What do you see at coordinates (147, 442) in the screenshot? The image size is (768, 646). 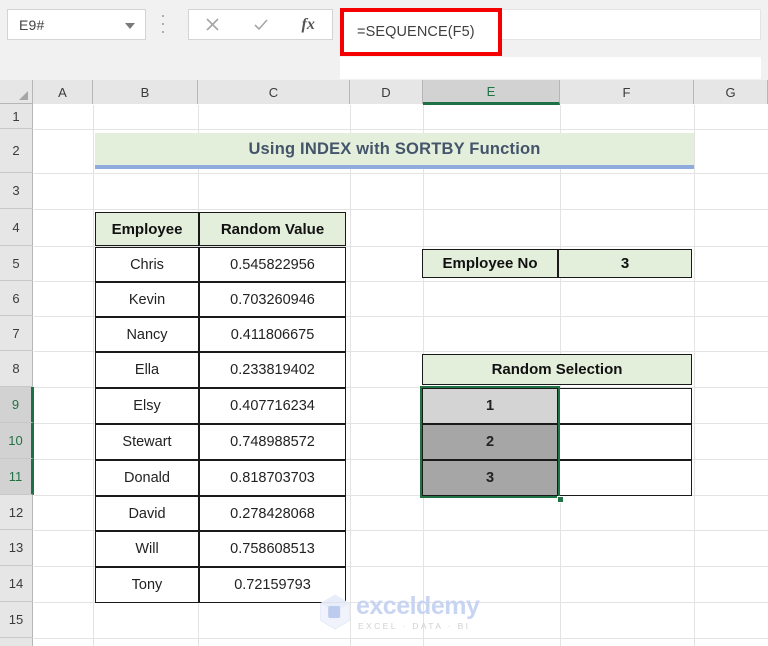 I see `employee-table-cell-name: Stewart` at bounding box center [147, 442].